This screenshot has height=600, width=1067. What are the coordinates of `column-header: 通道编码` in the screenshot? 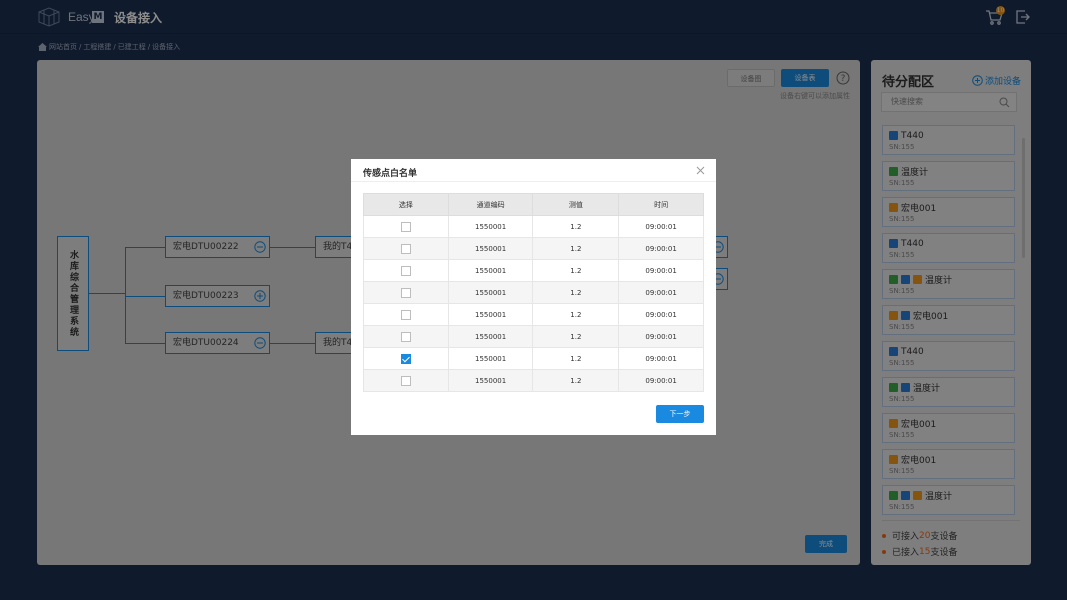 It's located at (490, 204).